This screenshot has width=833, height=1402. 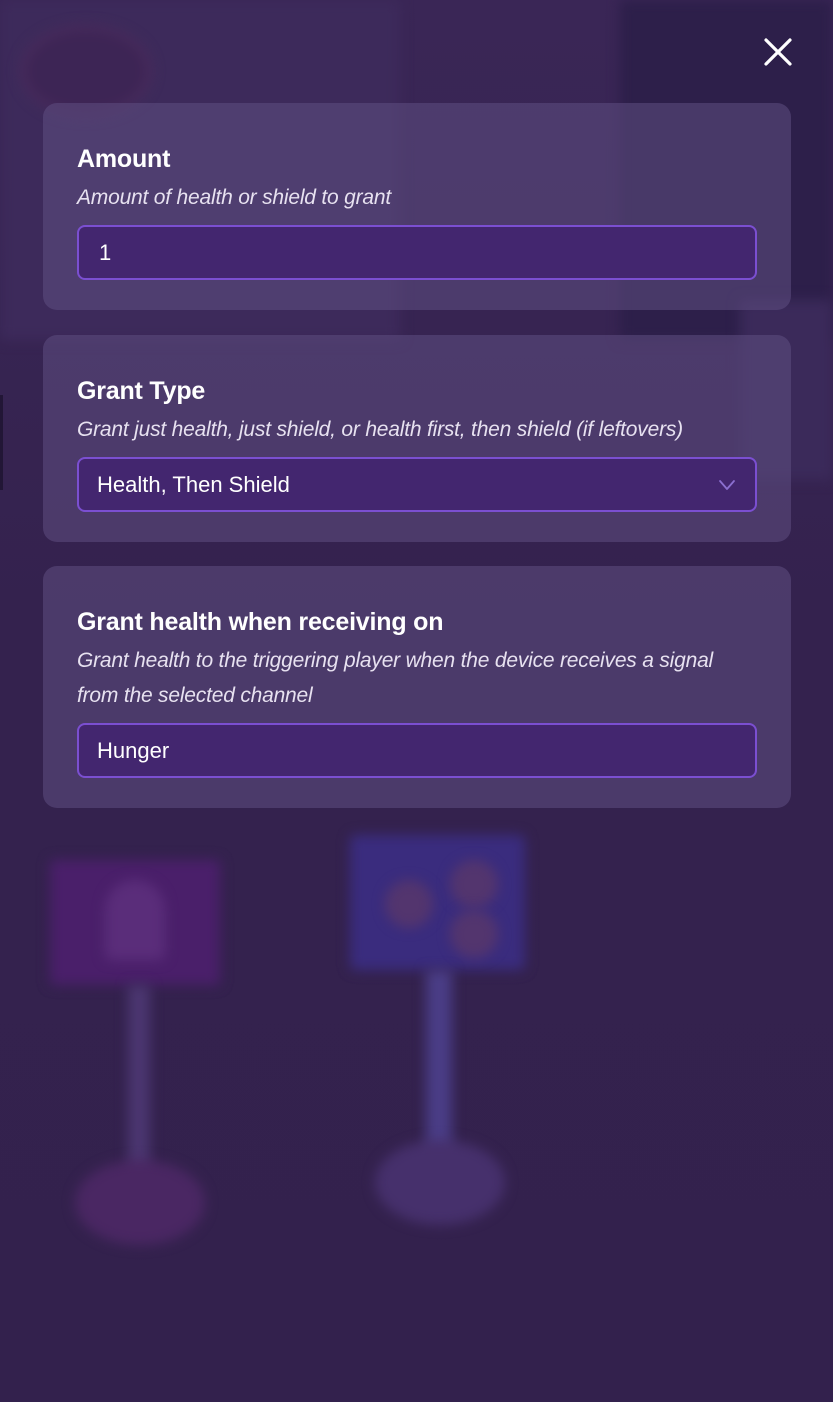 I want to click on amount-input: 1, so click(x=417, y=252).